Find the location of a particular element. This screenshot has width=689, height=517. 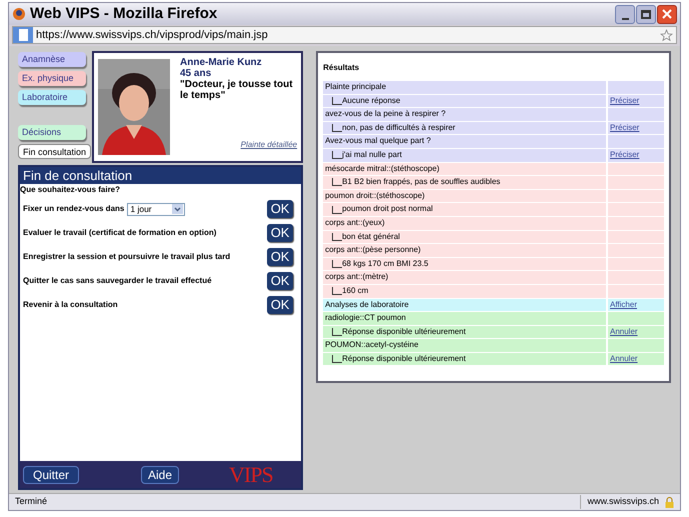

answer-text: poumon droit post normal is located at coordinates (387, 209).